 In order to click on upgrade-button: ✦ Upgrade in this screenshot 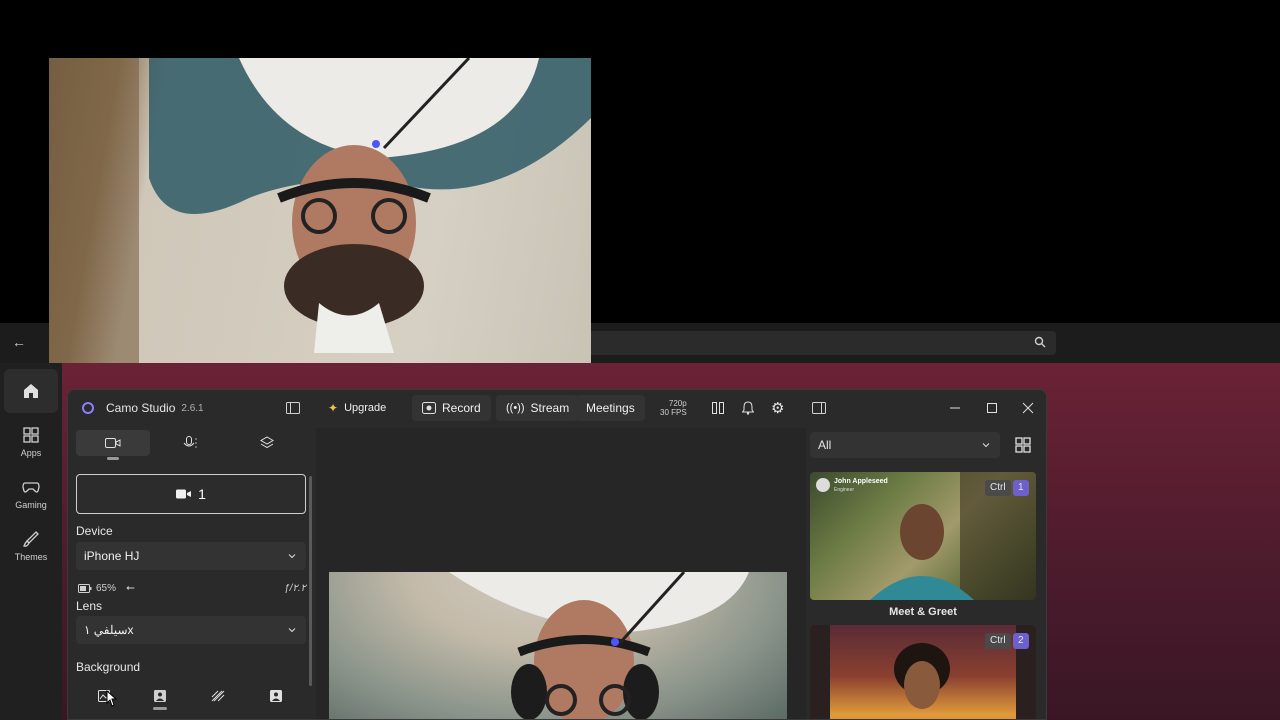, I will do `click(357, 408)`.